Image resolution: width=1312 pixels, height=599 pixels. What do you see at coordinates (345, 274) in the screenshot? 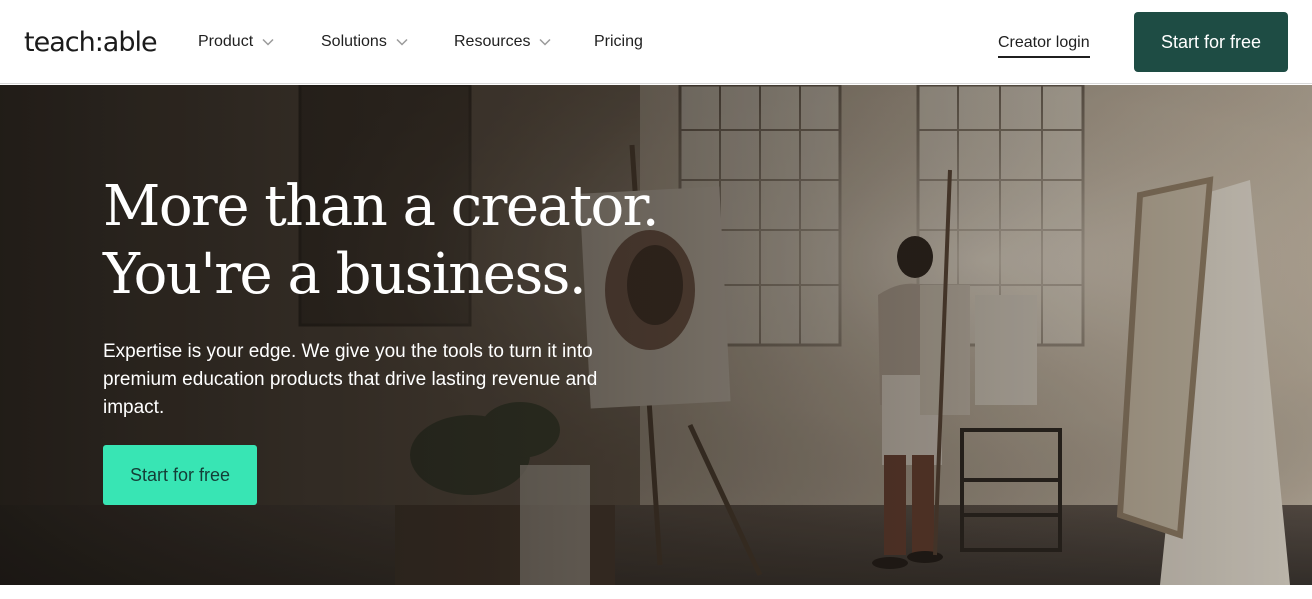
I see `hero-headline-line-2: You're a business.` at bounding box center [345, 274].